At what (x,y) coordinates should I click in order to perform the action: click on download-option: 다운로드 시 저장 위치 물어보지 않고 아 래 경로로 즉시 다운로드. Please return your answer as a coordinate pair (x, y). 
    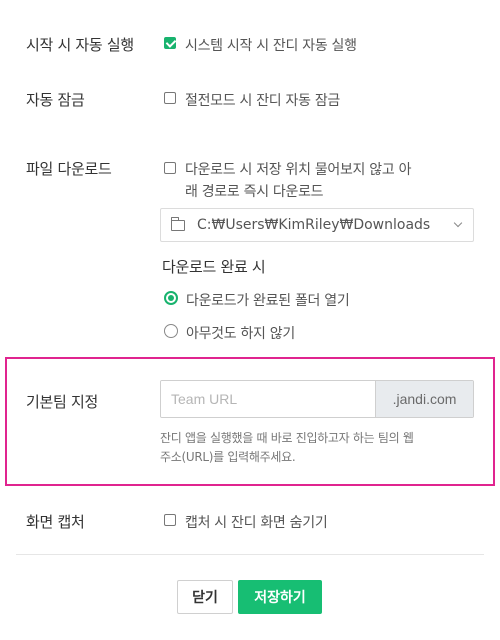
    Looking at the image, I should click on (287, 181).